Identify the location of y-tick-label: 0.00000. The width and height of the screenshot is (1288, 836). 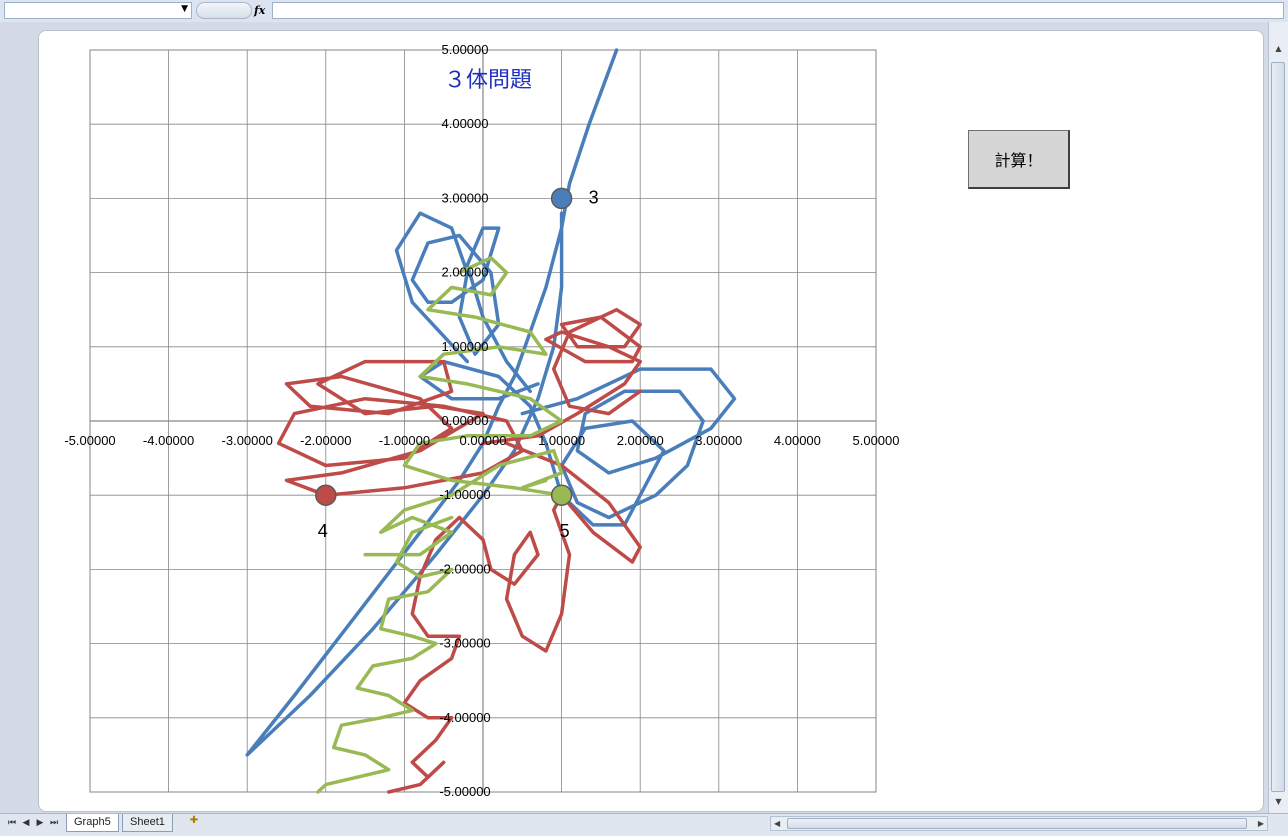
(465, 420).